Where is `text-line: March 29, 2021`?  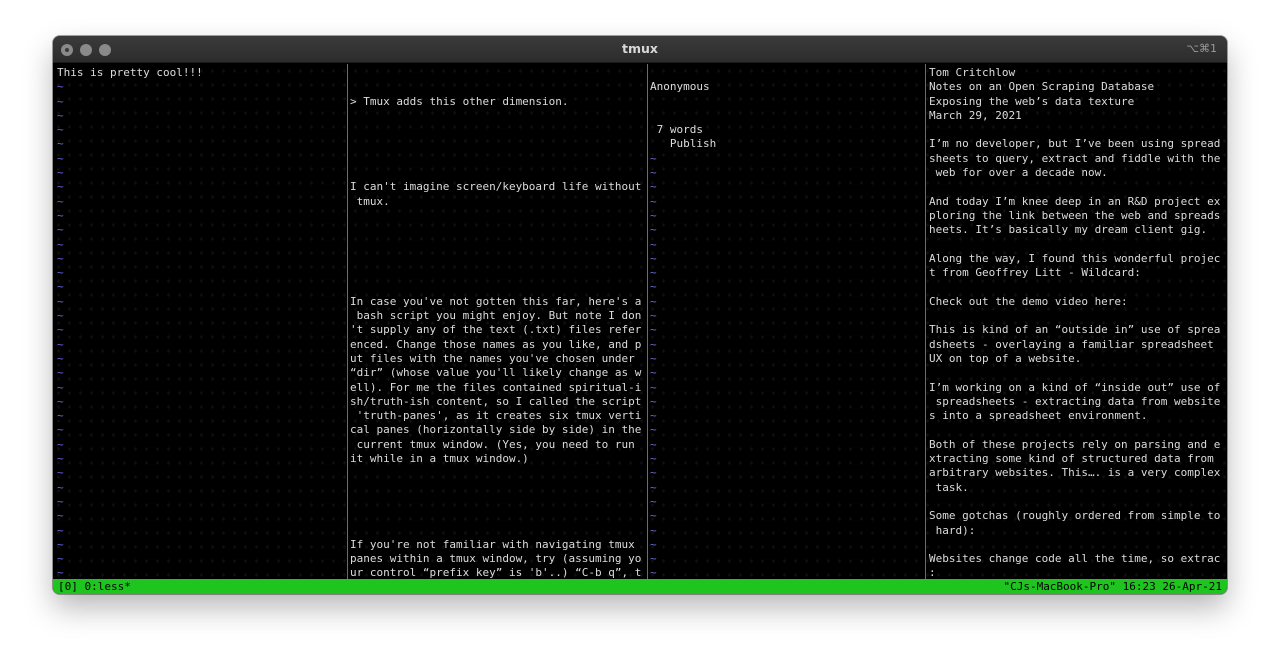 text-line: March 29, 2021 is located at coordinates (975, 115).